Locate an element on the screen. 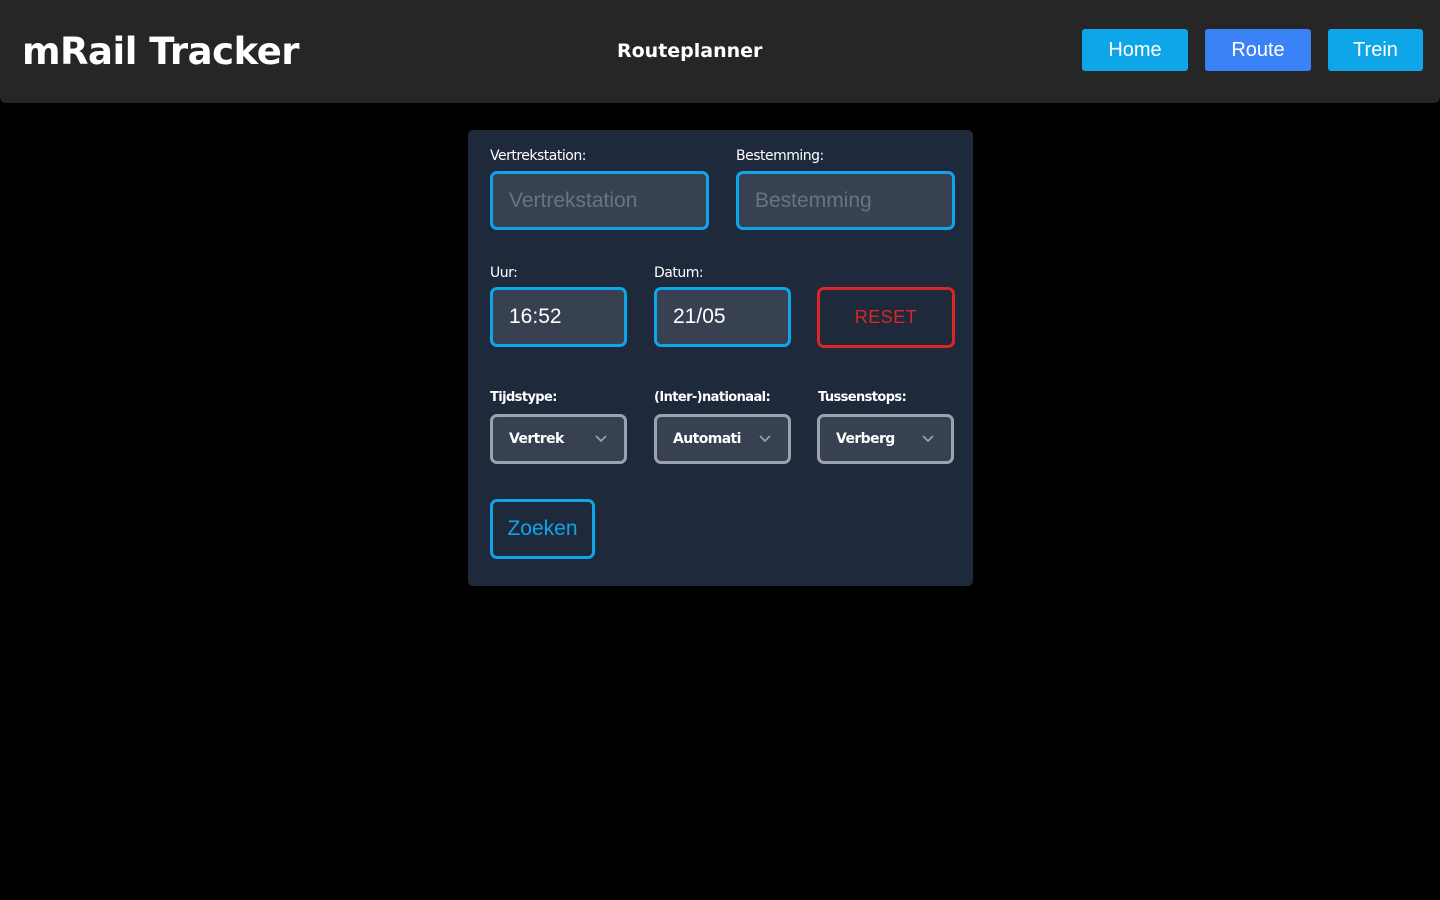 This screenshot has width=1440, height=900. time-input is located at coordinates (558, 317).